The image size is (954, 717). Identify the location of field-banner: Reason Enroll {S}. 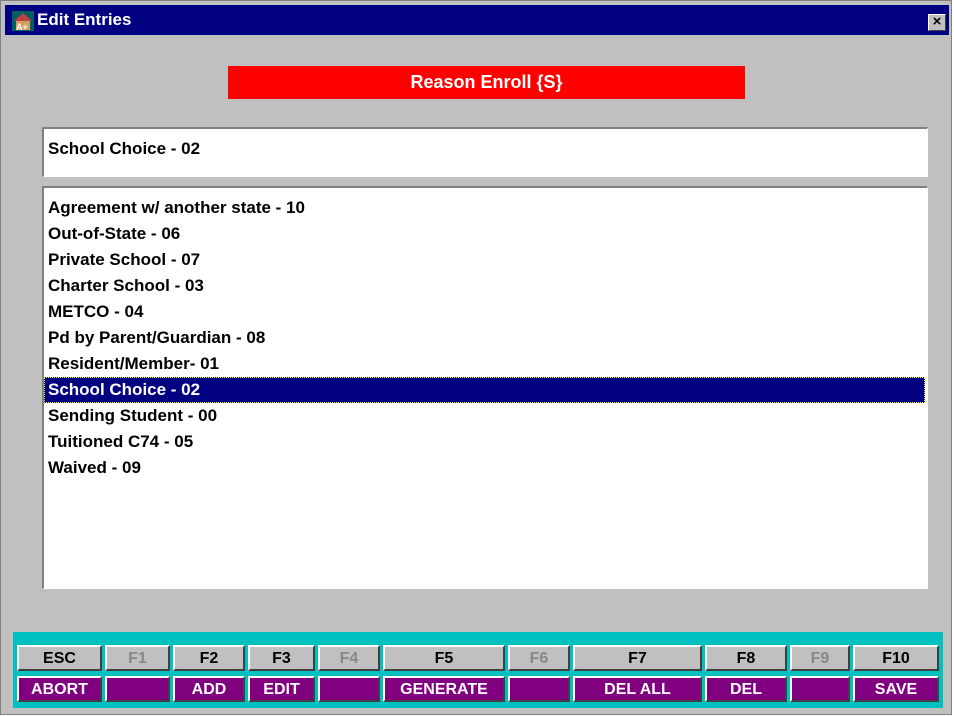
(486, 82).